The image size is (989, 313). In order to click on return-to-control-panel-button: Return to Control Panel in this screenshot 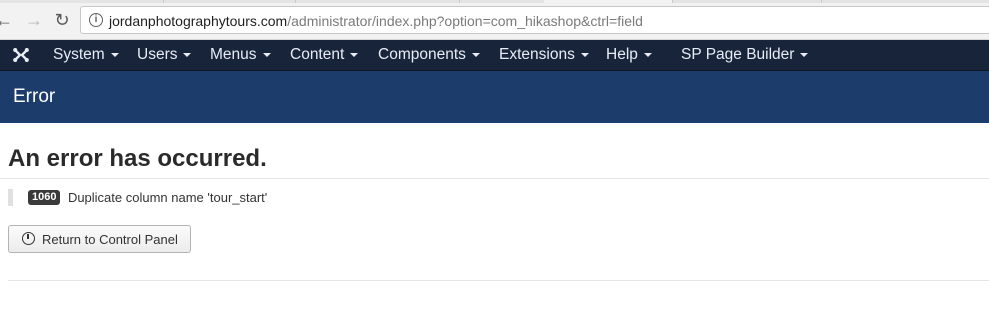, I will do `click(99, 239)`.